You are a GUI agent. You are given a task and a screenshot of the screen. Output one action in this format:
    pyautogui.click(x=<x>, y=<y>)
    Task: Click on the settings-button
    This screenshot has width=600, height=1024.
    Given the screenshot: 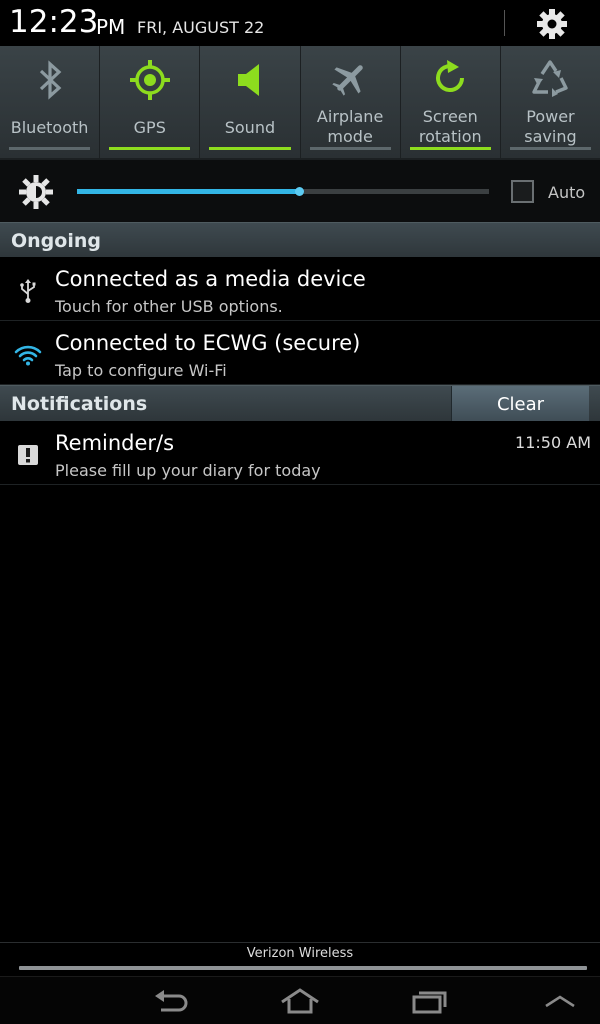 What is the action you would take?
    pyautogui.click(x=552, y=24)
    